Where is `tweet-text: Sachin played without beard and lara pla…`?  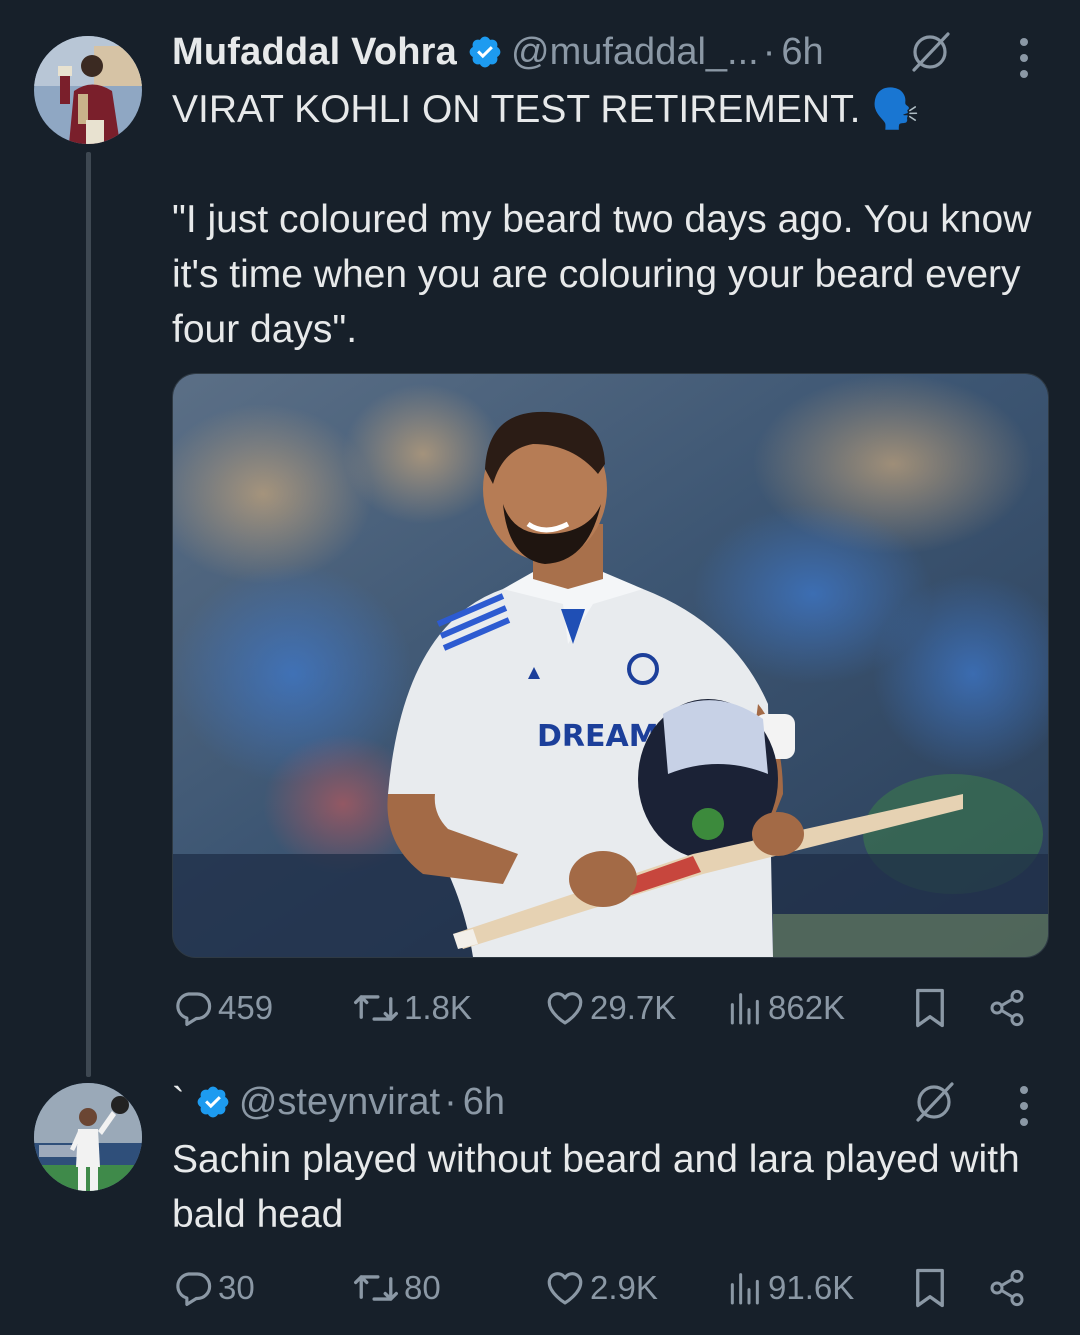 tweet-text: Sachin played without beard and lara pla… is located at coordinates (596, 1187).